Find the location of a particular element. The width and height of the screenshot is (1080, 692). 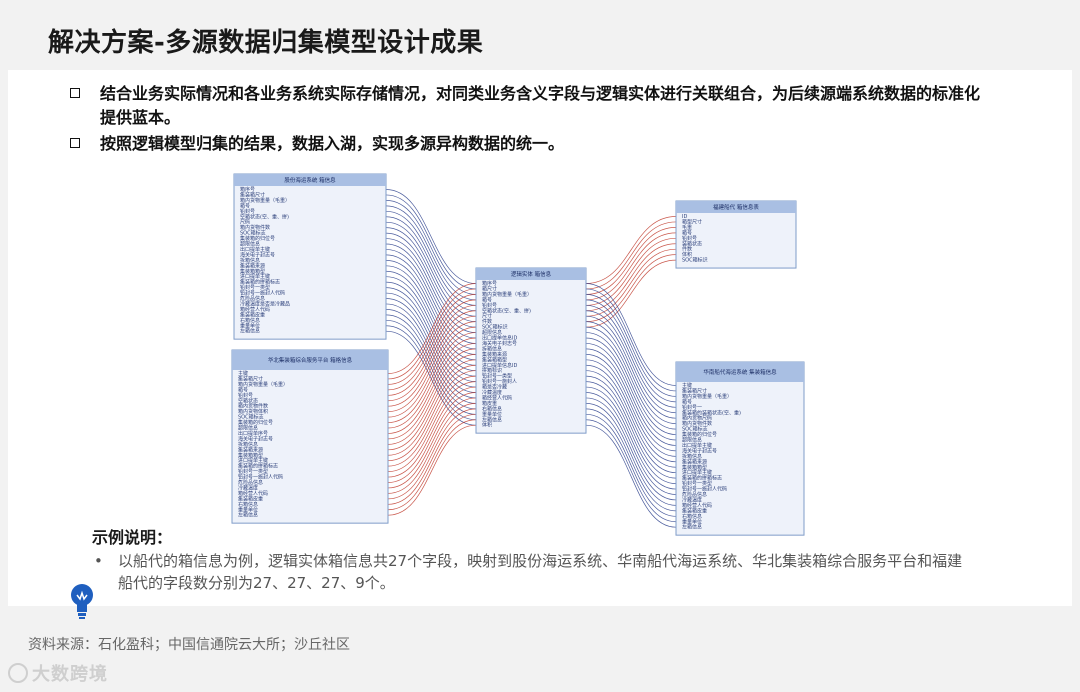

entity-header: 股份海运系统 箱信息 is located at coordinates (310, 180).